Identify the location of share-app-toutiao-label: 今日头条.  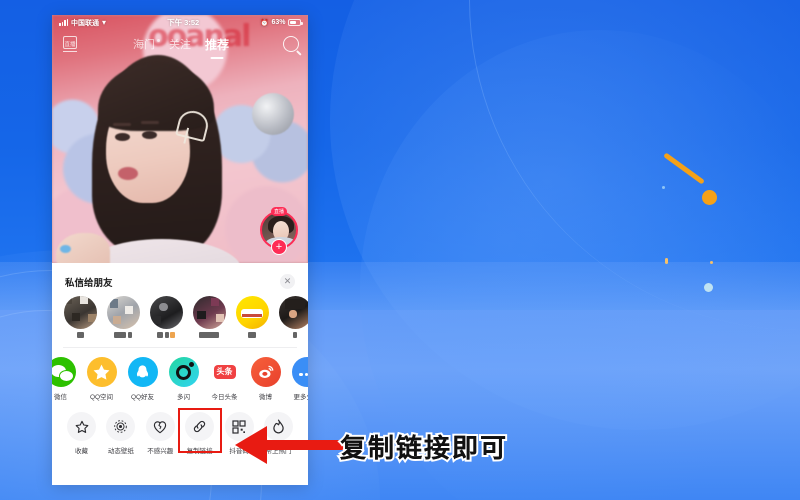
(224, 397).